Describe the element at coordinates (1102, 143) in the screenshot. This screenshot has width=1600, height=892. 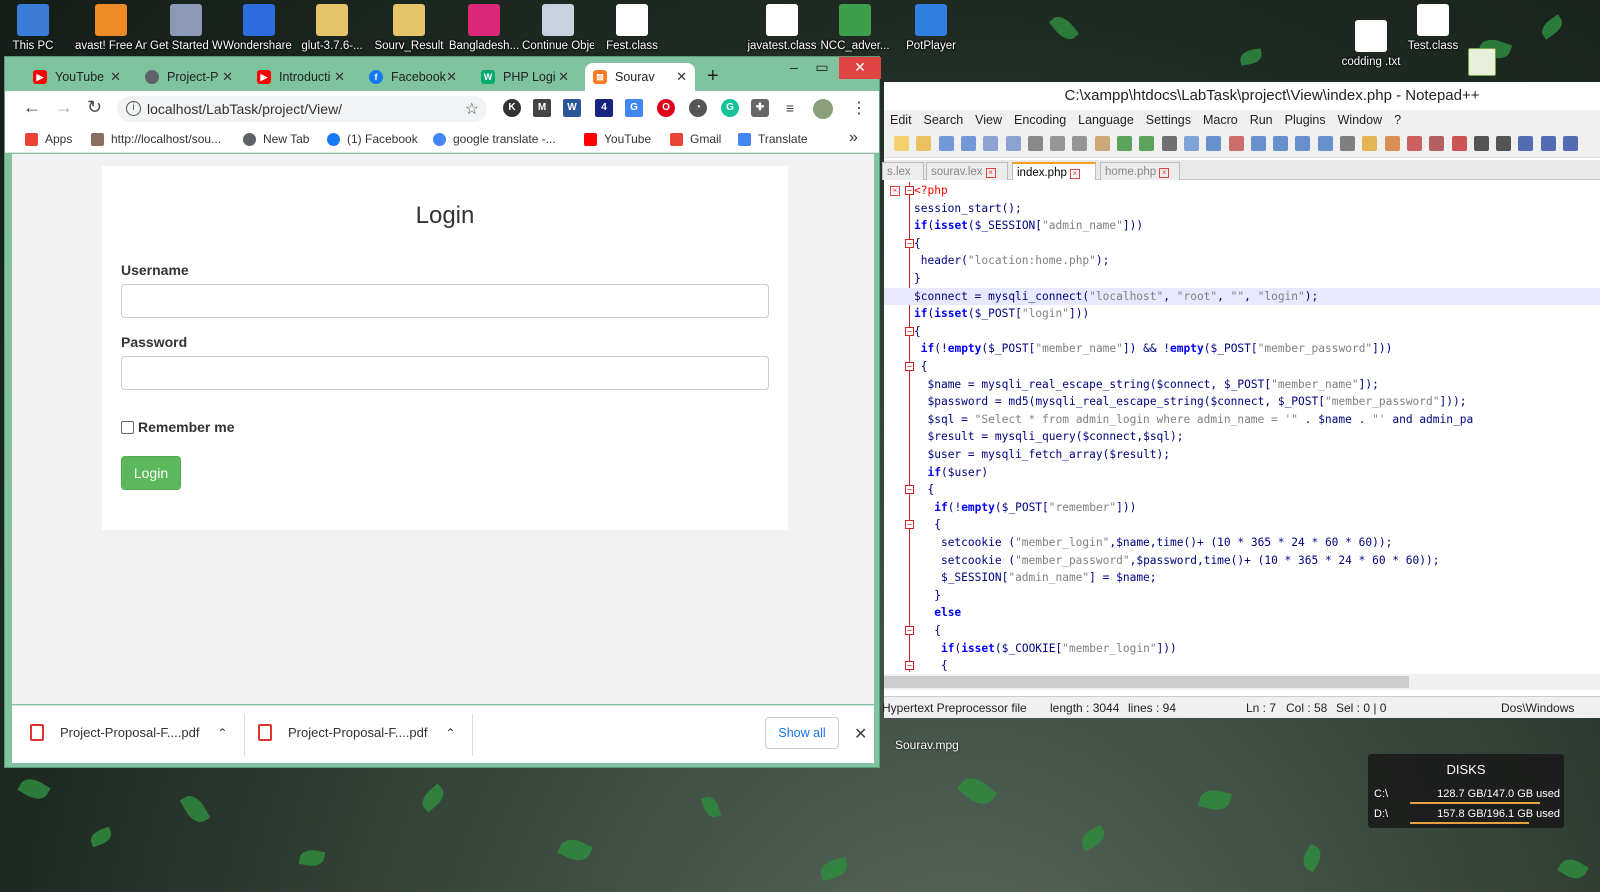
I see `paste-icon` at that location.